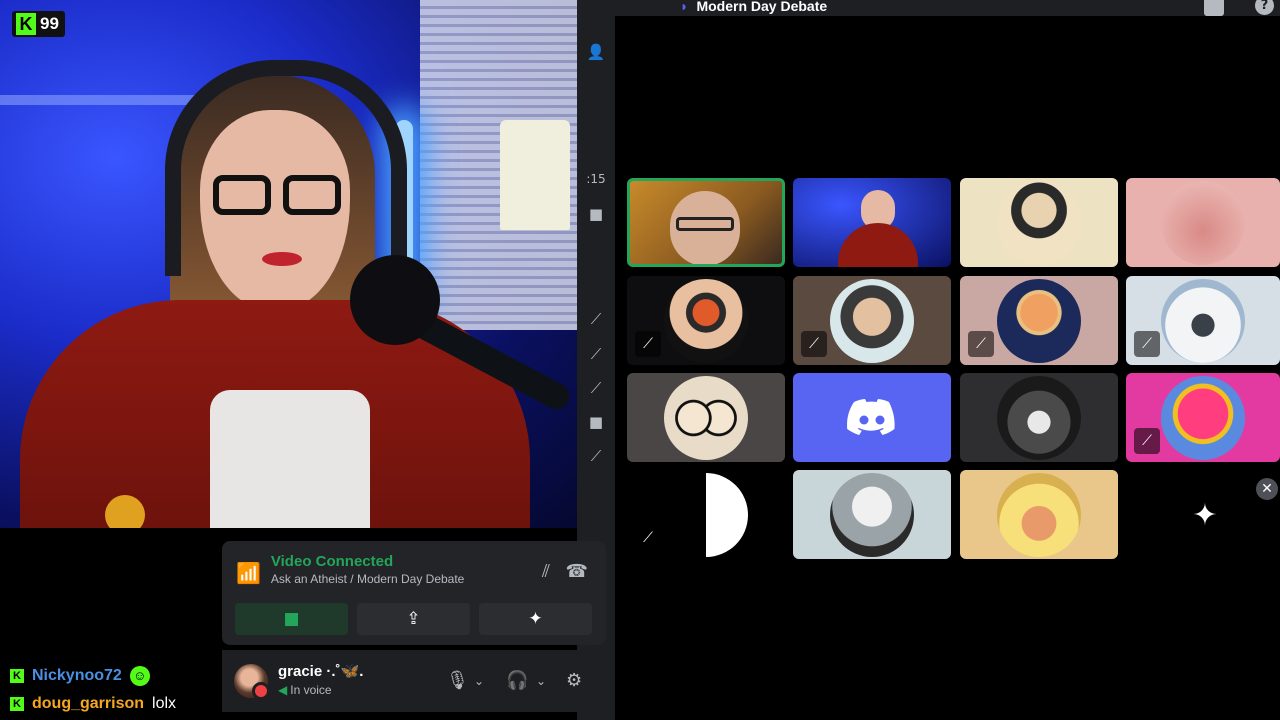 This screenshot has height=720, width=1280. I want to click on stage-icon: ◗, so click(684, 7).